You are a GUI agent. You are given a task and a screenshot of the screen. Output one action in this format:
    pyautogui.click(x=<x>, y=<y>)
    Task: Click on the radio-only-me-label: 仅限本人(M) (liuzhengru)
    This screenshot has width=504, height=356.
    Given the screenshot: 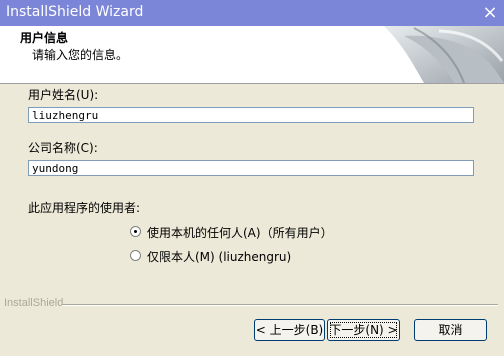 What is the action you would take?
    pyautogui.click(x=219, y=256)
    